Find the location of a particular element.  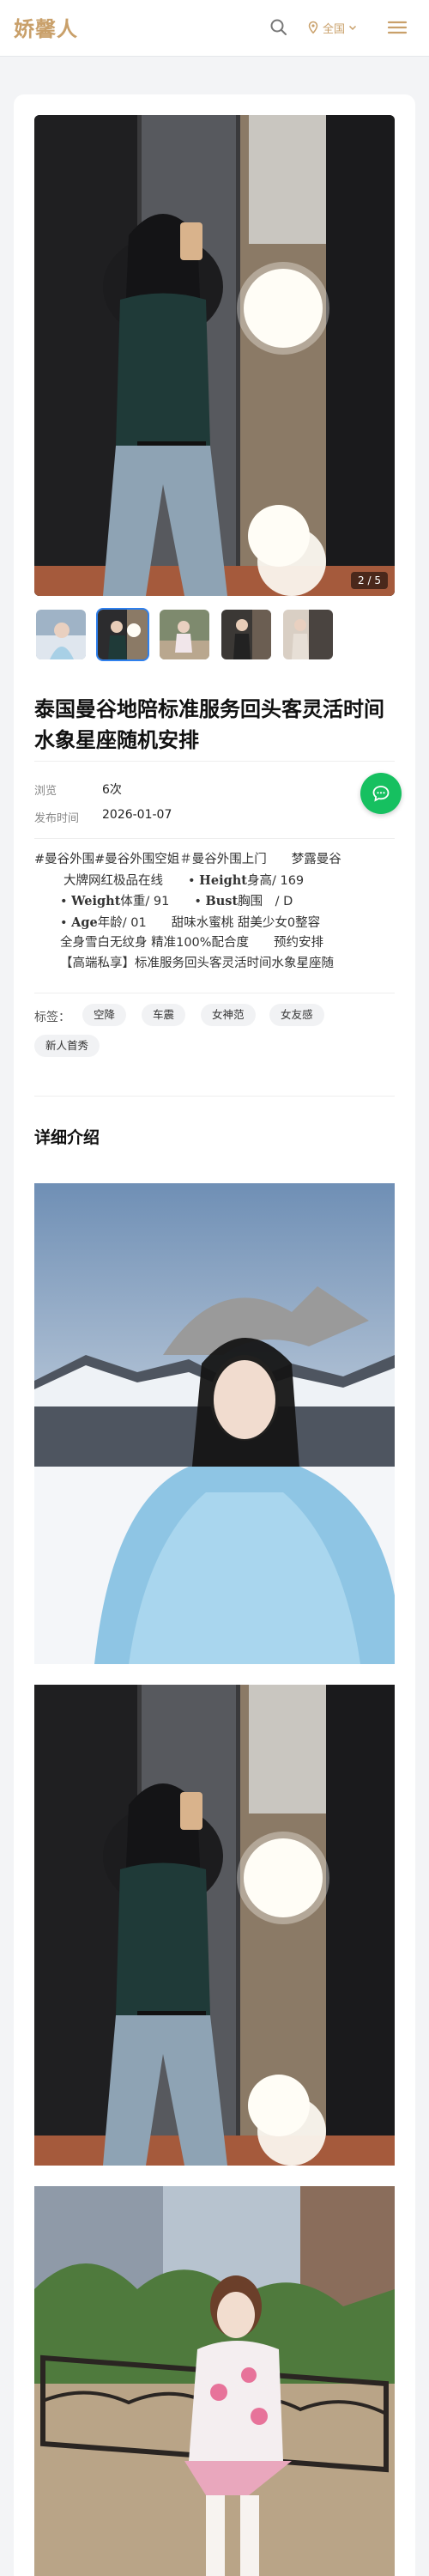

desc-line-2: 大牌网红极品在线 • Height身高/ 169 is located at coordinates (216, 881).